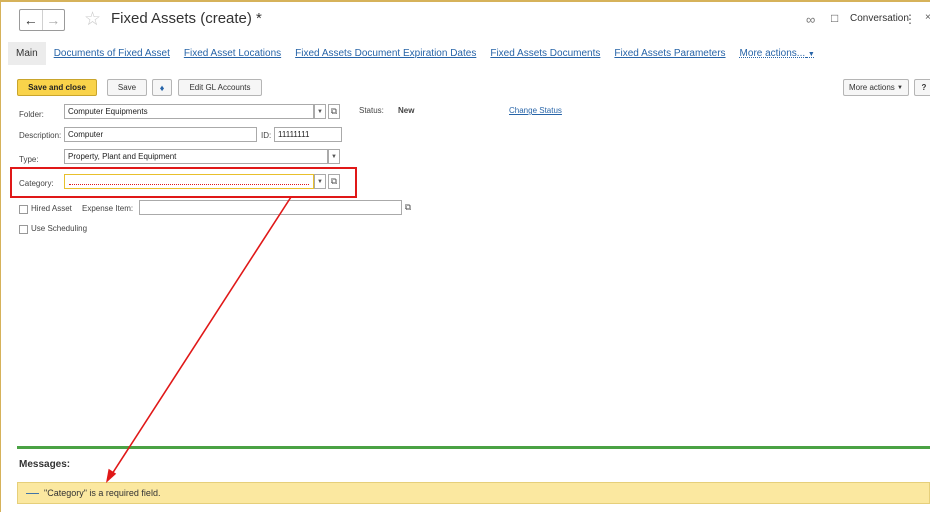 This screenshot has width=930, height=512. I want to click on annotation-arrow, so click(199, 339).